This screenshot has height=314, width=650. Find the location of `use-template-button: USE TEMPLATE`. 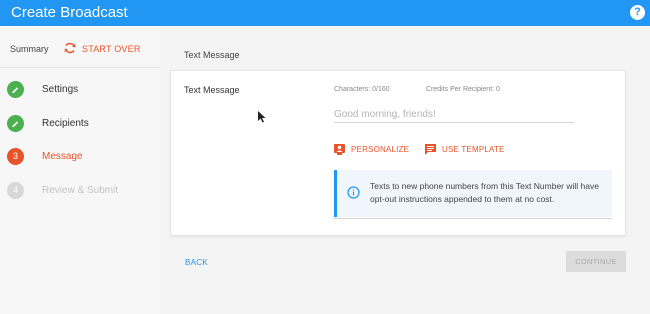

use-template-button: USE TEMPLATE is located at coordinates (465, 149).